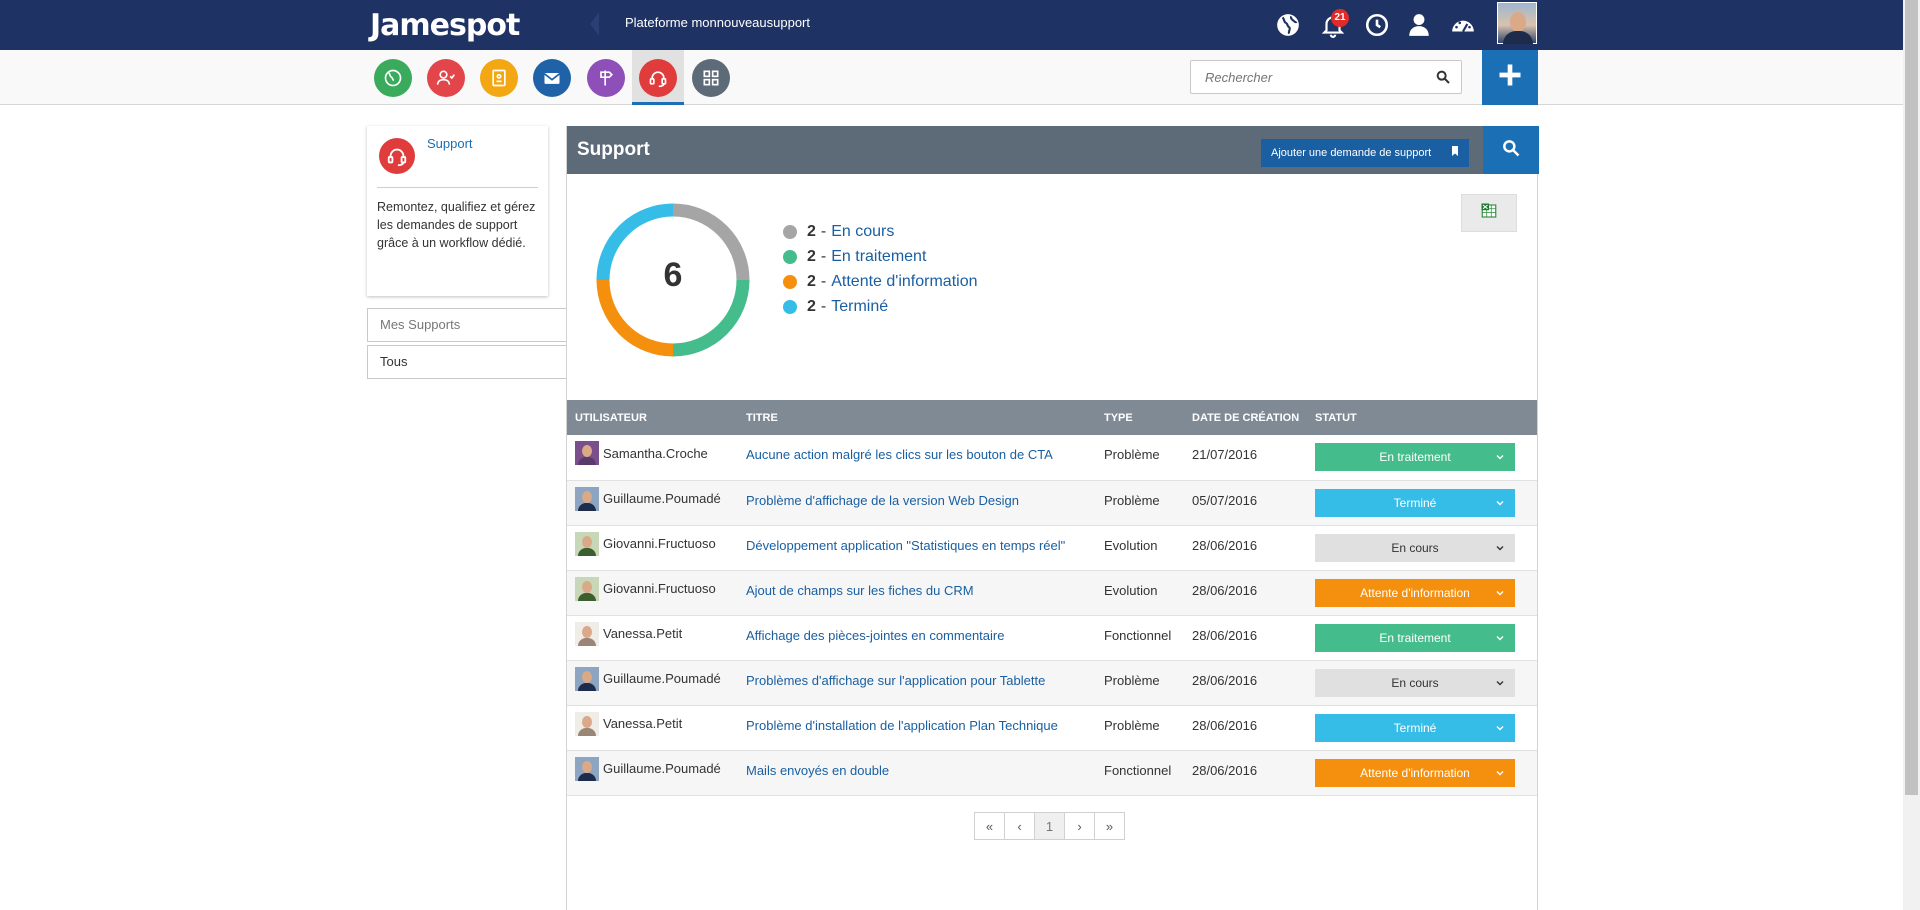 The width and height of the screenshot is (1920, 910). What do you see at coordinates (1306, 77) in the screenshot?
I see `search-input` at bounding box center [1306, 77].